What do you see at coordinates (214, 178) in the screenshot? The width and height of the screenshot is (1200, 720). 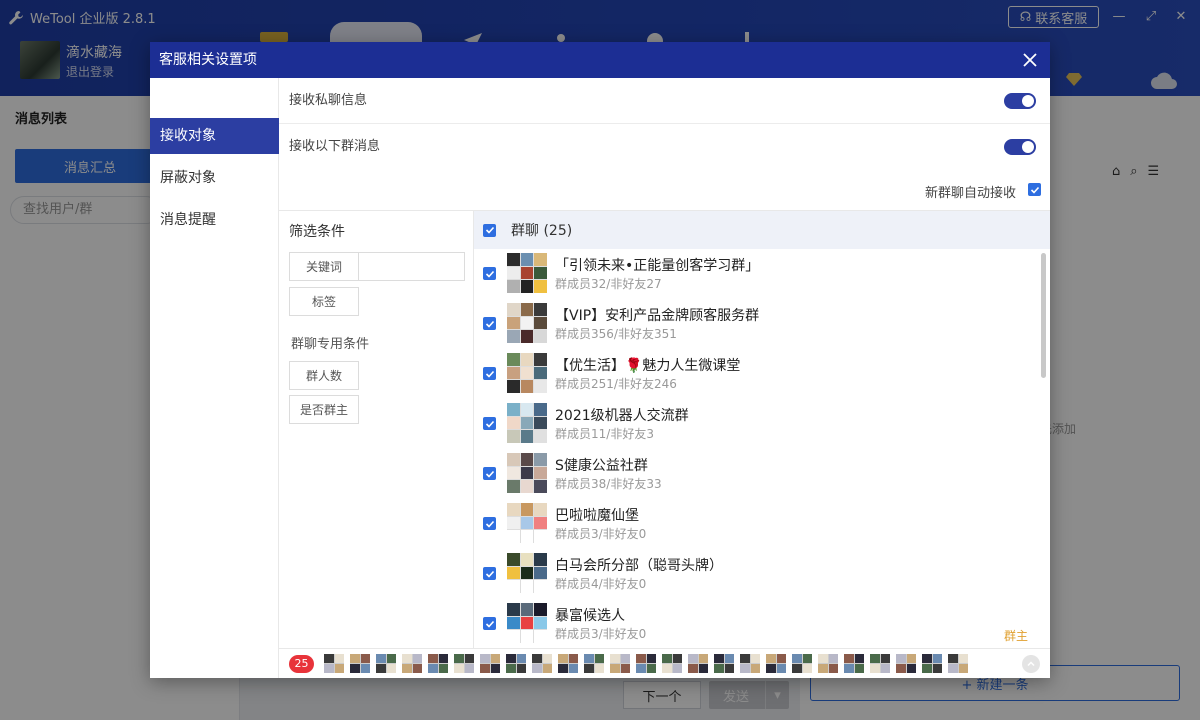 I see `nav-block-target: 屏蔽对象` at bounding box center [214, 178].